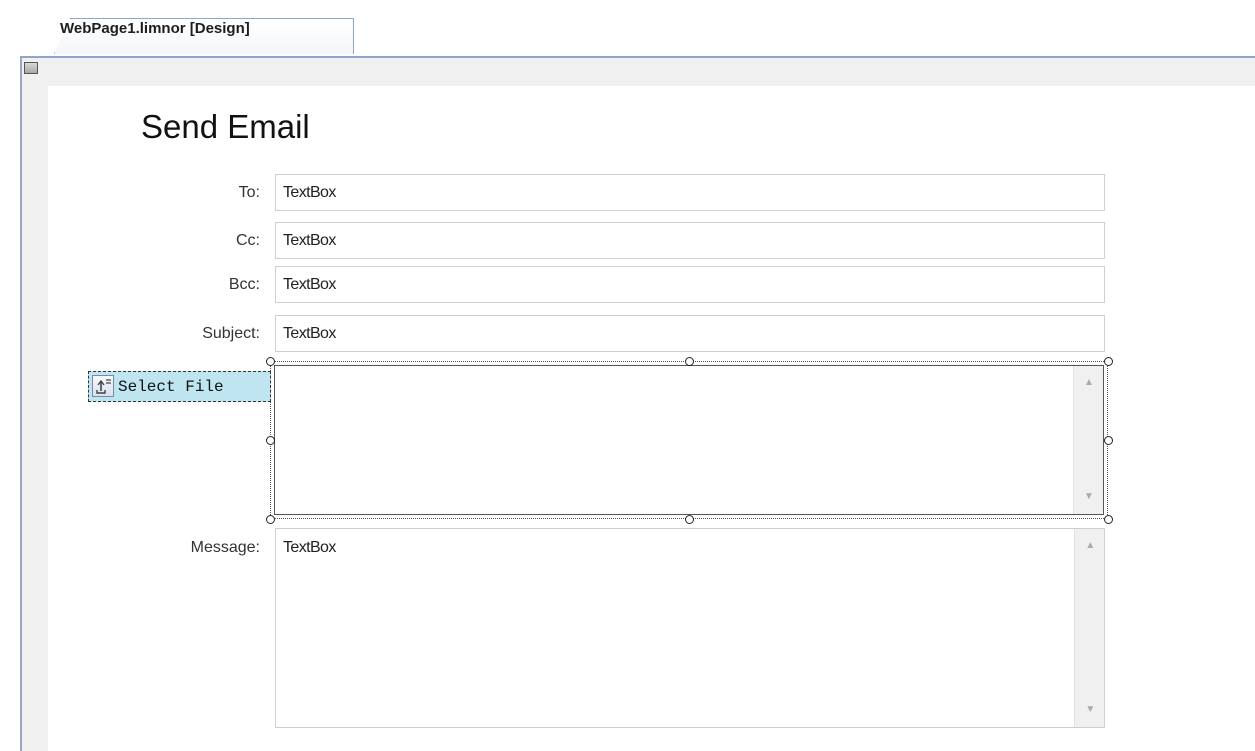 This screenshot has width=1255, height=751. Describe the element at coordinates (1108, 519) in the screenshot. I see `resize-handle-bottom-right` at that location.